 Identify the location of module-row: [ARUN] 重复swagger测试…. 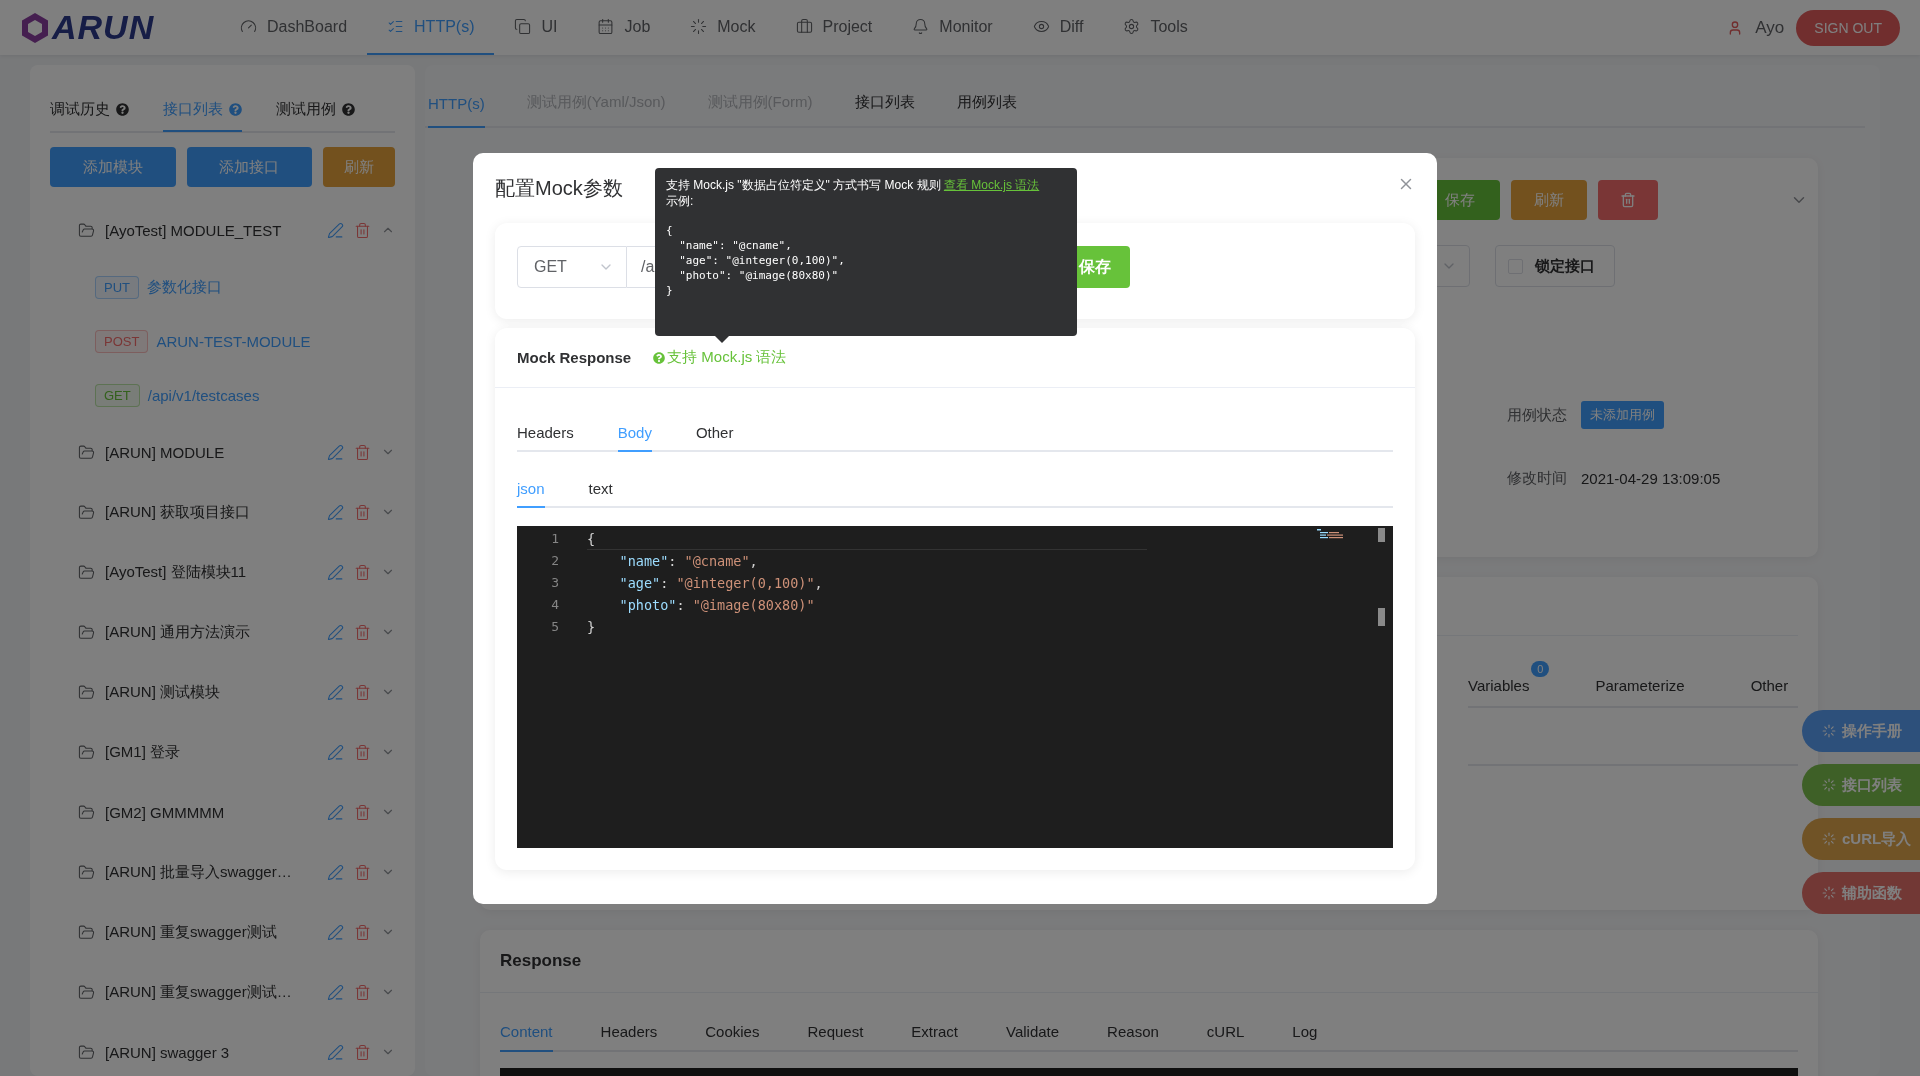
(222, 992).